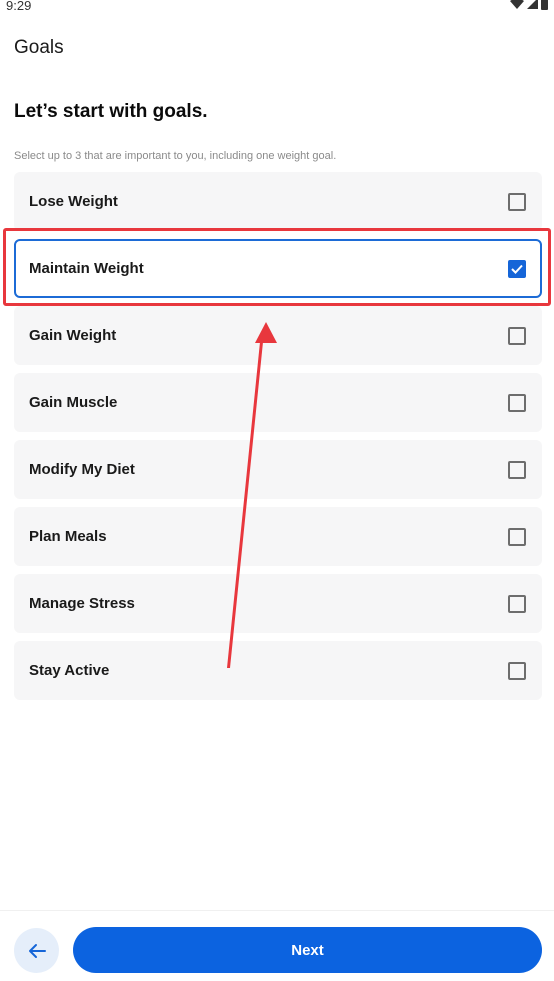 This screenshot has height=981, width=554. Describe the element at coordinates (39, 47) in the screenshot. I see `page-title: Goals` at that location.